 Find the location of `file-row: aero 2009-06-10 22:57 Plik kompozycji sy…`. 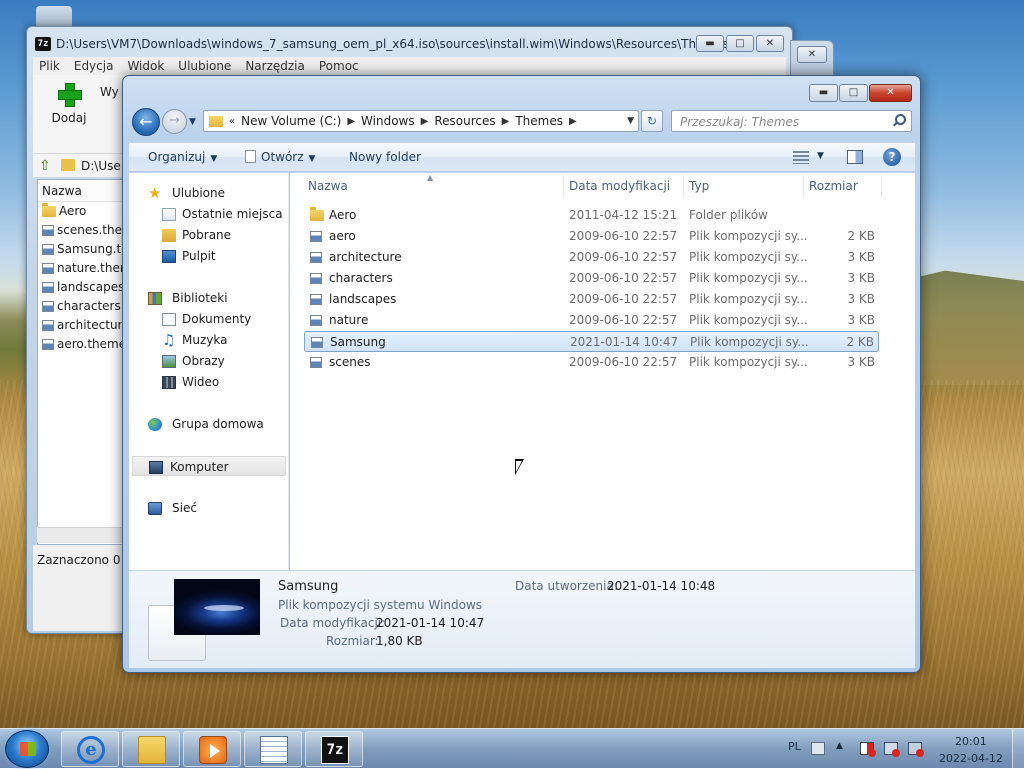

file-row: aero 2009-06-10 22:57 Plik kompozycji sy… is located at coordinates (591, 236).